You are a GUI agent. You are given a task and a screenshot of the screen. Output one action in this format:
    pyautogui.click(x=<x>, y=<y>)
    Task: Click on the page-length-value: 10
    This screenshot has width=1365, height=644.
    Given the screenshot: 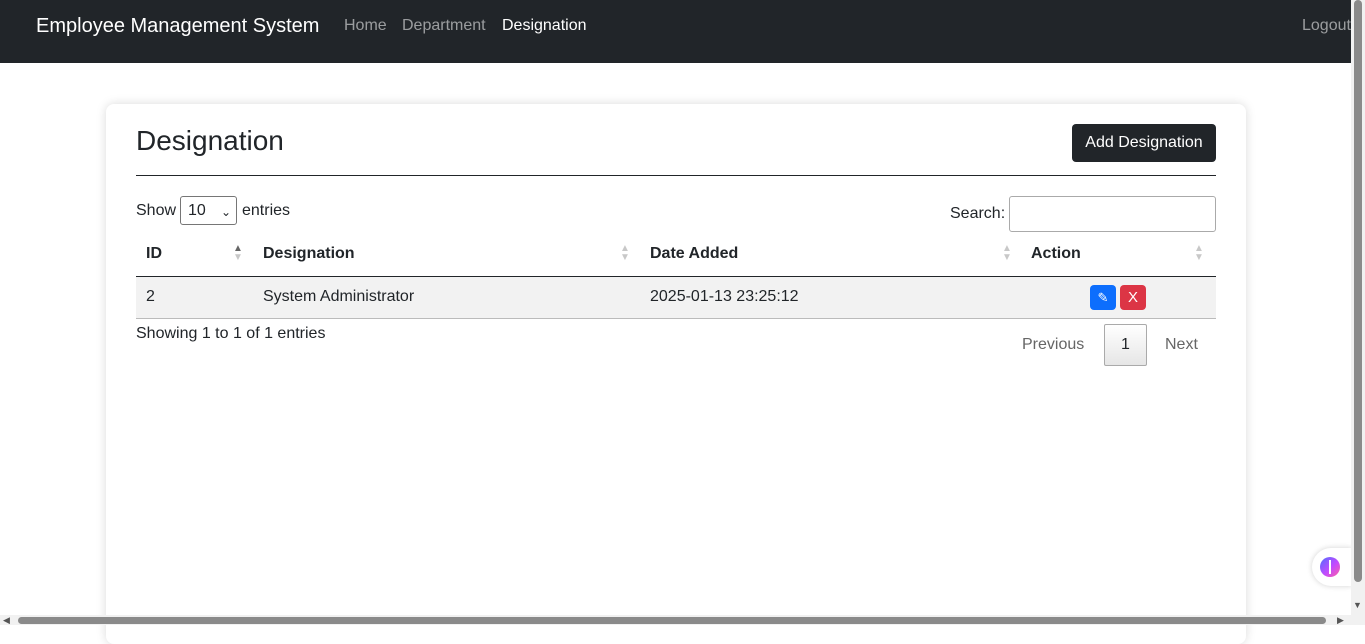 What is the action you would take?
    pyautogui.click(x=197, y=210)
    